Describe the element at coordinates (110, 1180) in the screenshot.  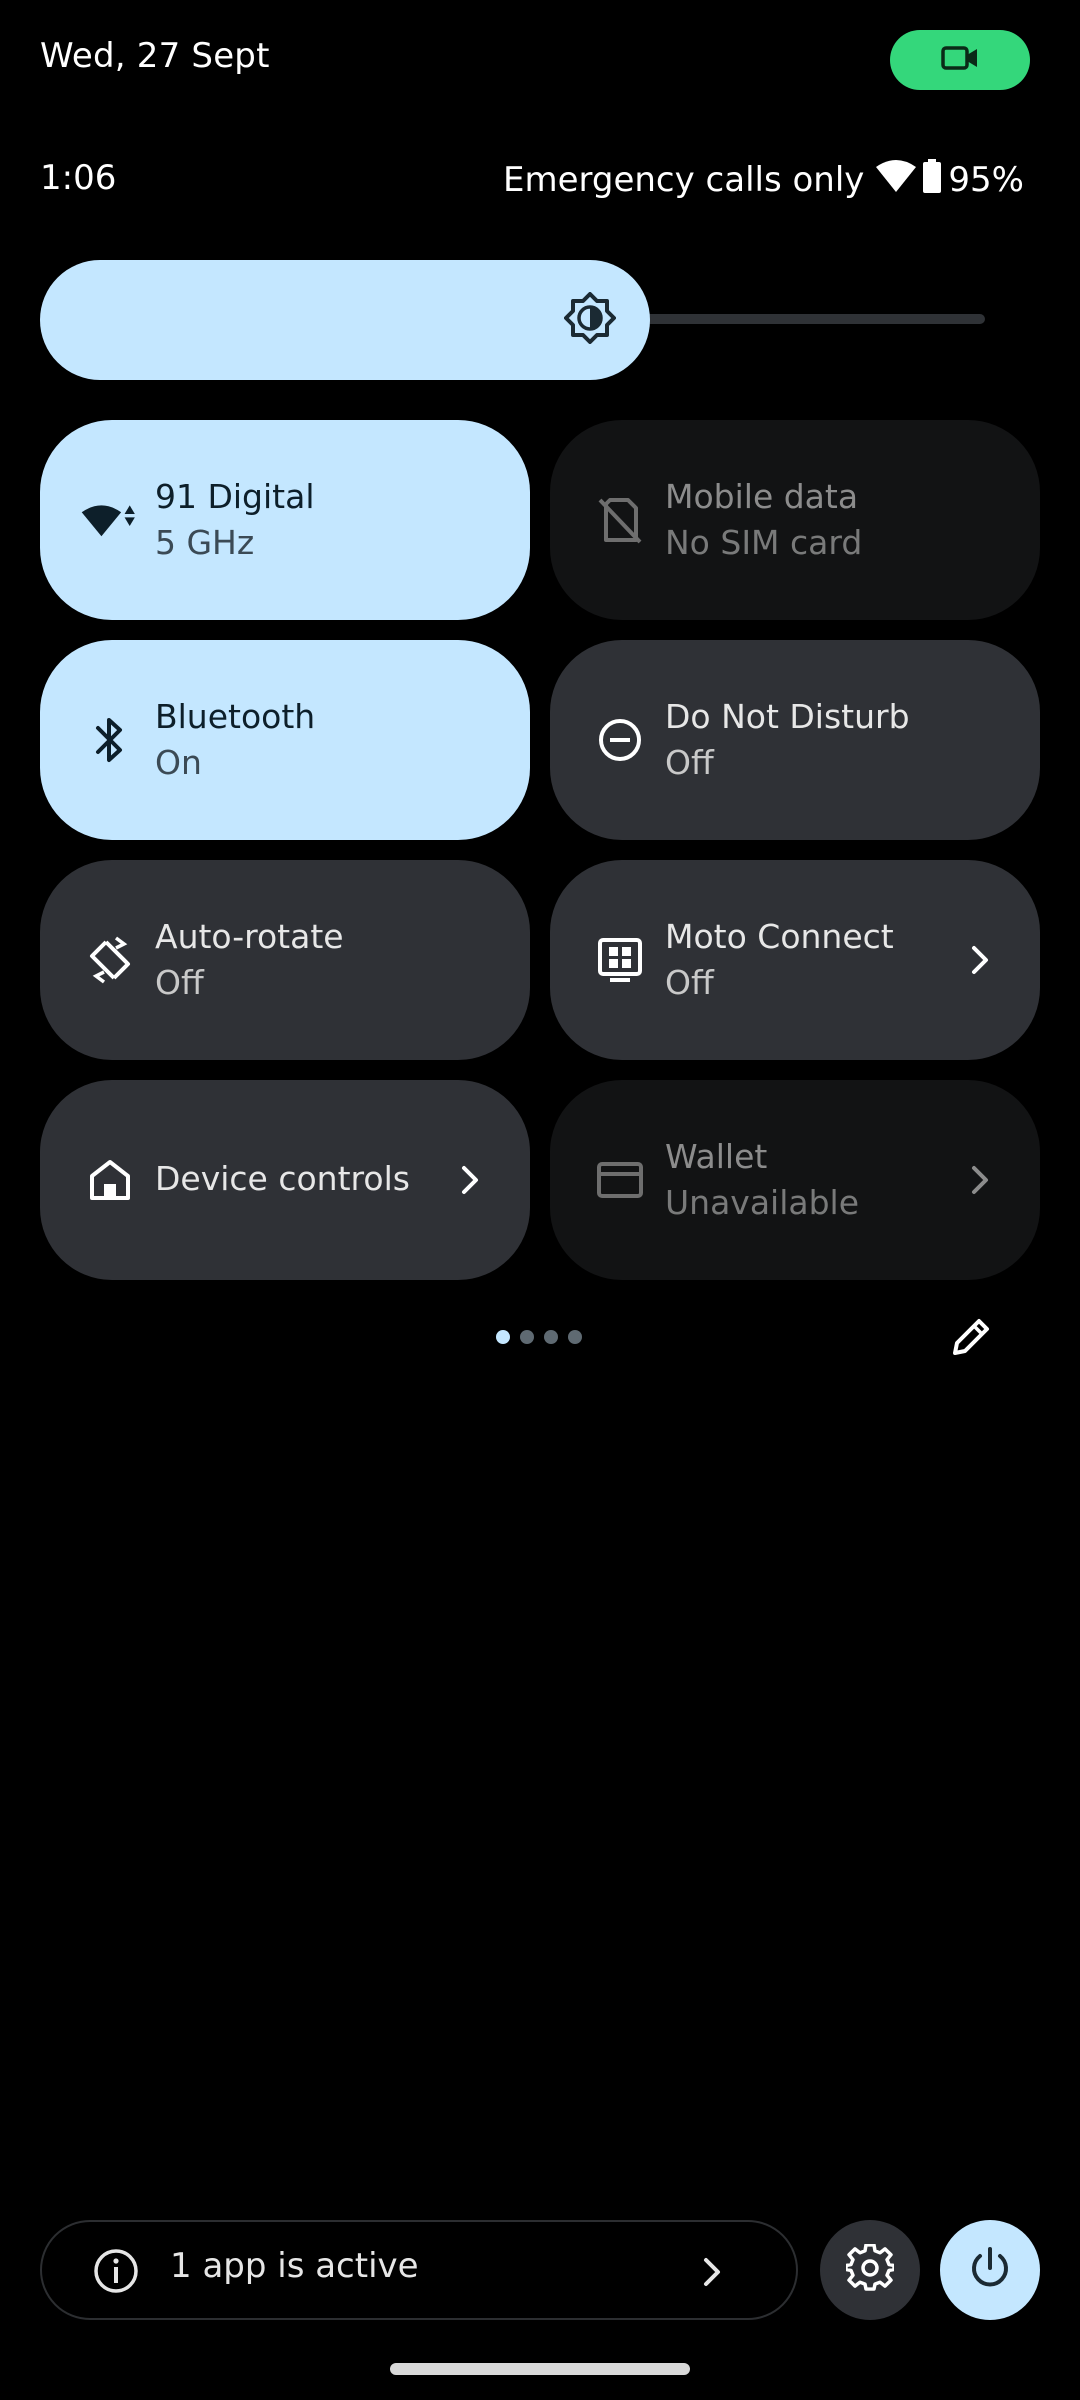
I see `home-icon` at that location.